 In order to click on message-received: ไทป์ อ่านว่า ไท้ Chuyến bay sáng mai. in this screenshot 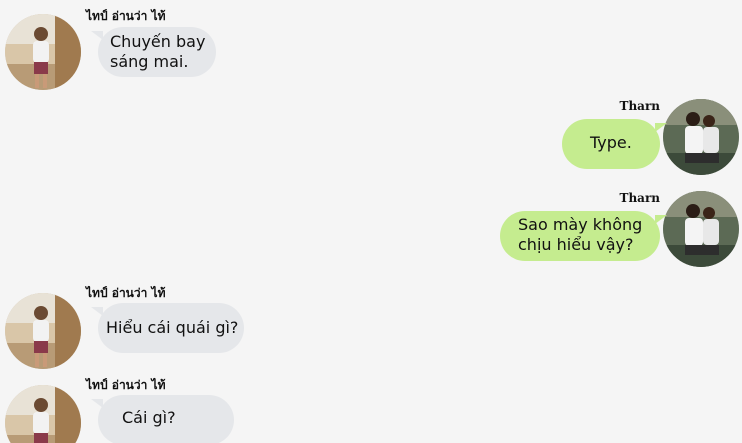, I will do `click(130, 48)`.